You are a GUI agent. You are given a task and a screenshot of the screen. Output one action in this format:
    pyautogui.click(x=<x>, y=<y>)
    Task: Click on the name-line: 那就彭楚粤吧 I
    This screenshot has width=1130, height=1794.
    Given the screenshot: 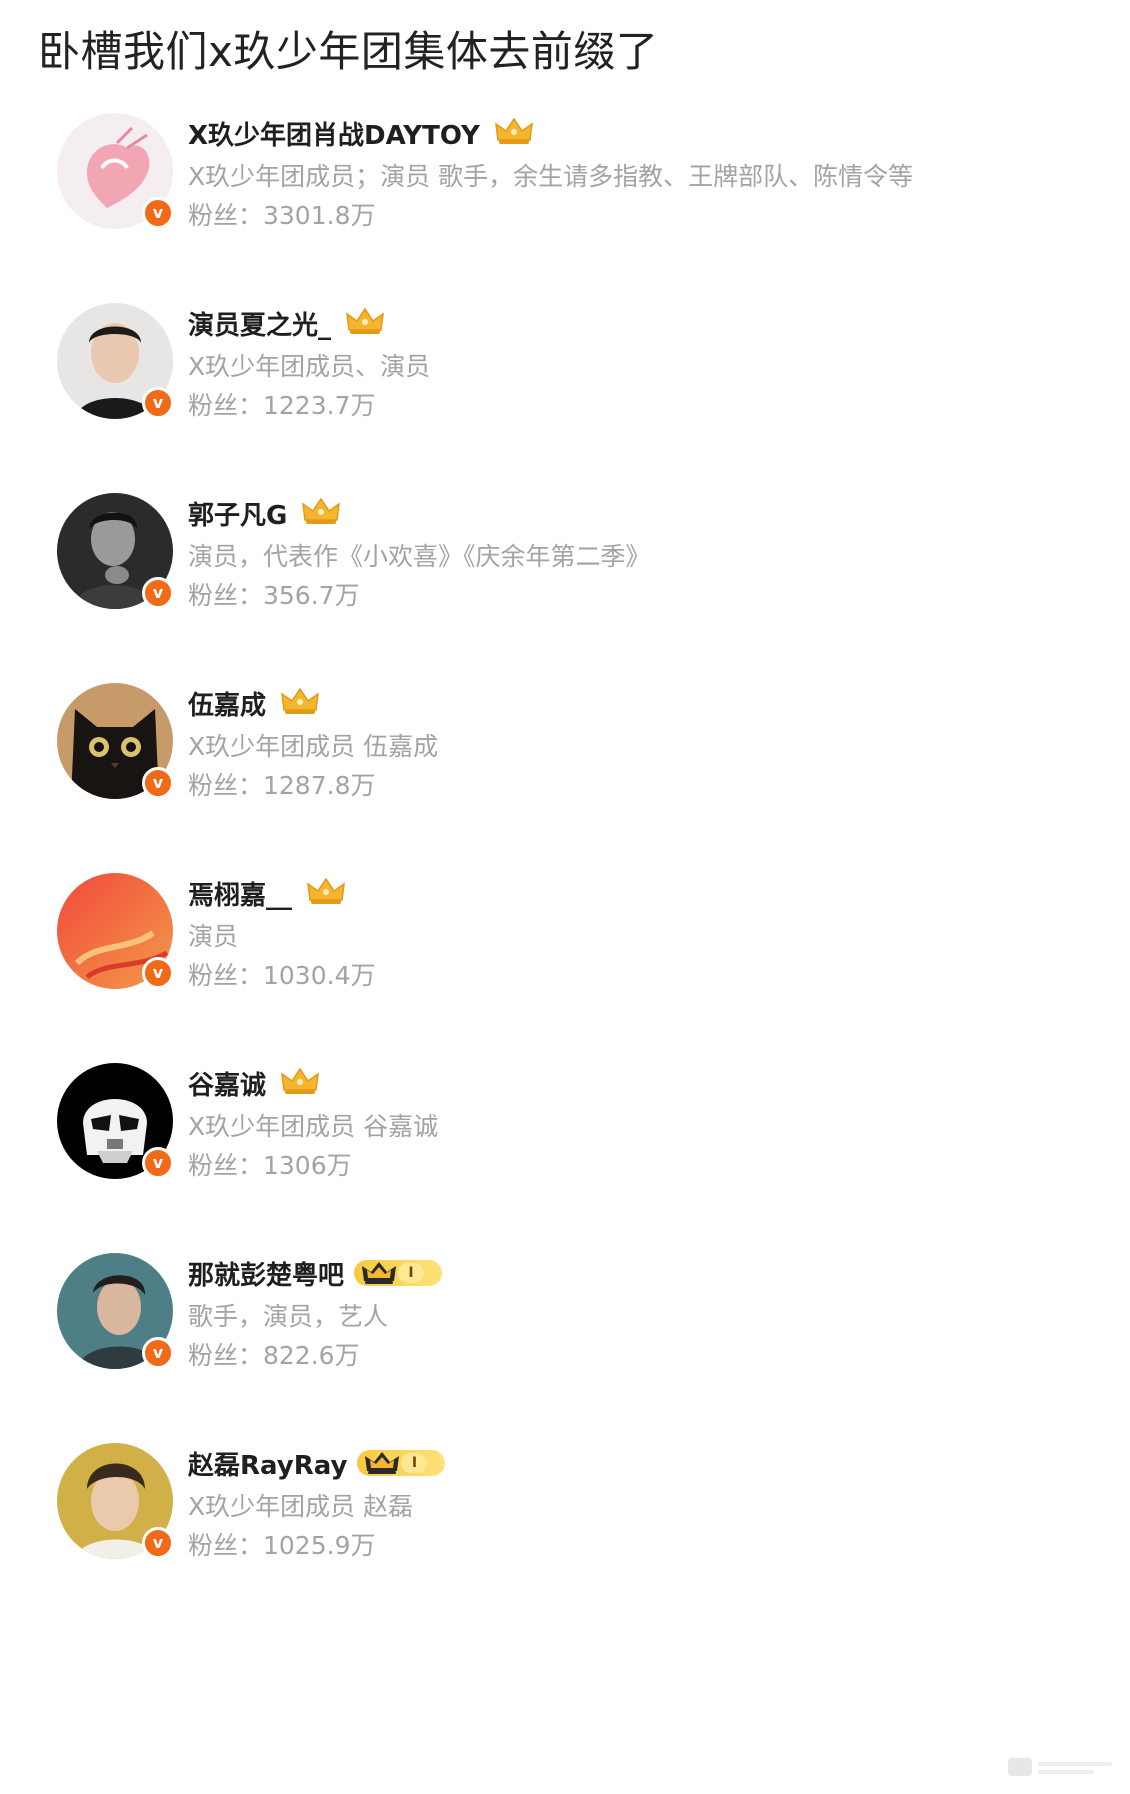 What is the action you would take?
    pyautogui.click(x=315, y=1273)
    